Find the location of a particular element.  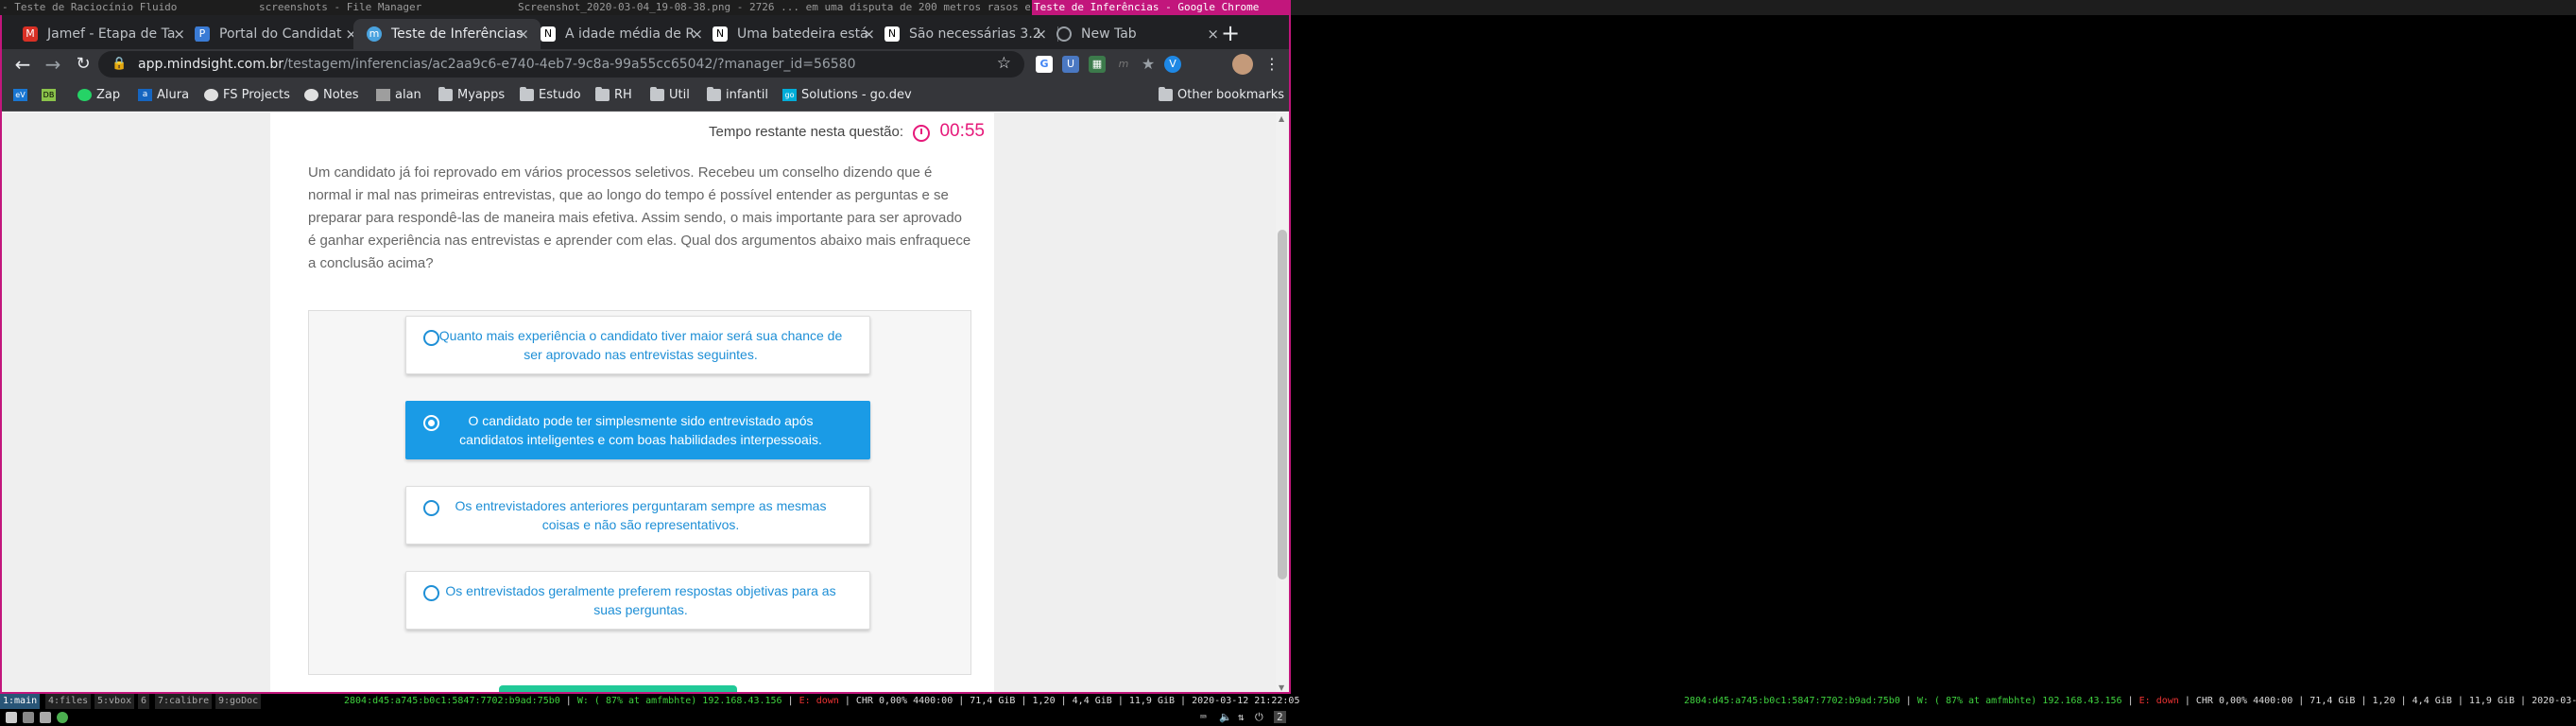

chrome-taskbar-icon is located at coordinates (62, 717).